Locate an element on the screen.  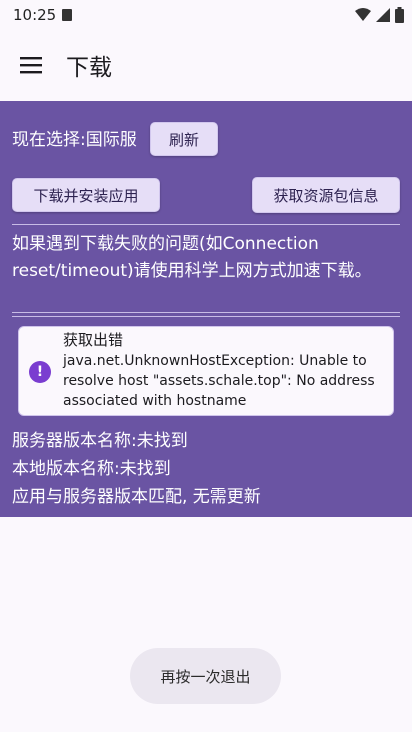
local-version: 本地版本名称:未找到 is located at coordinates (91, 469).